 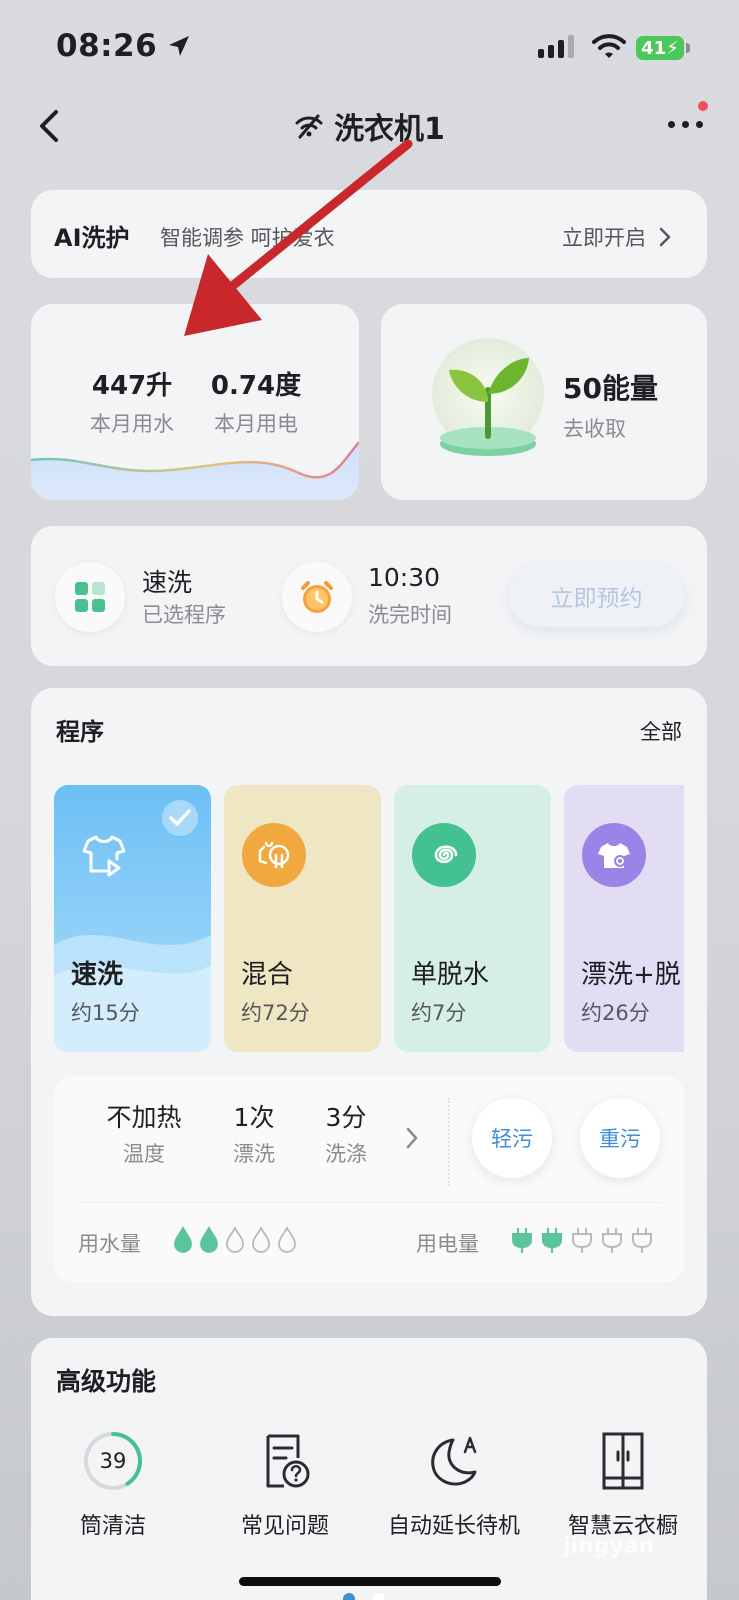 I want to click on notification-dot, so click(x=703, y=106).